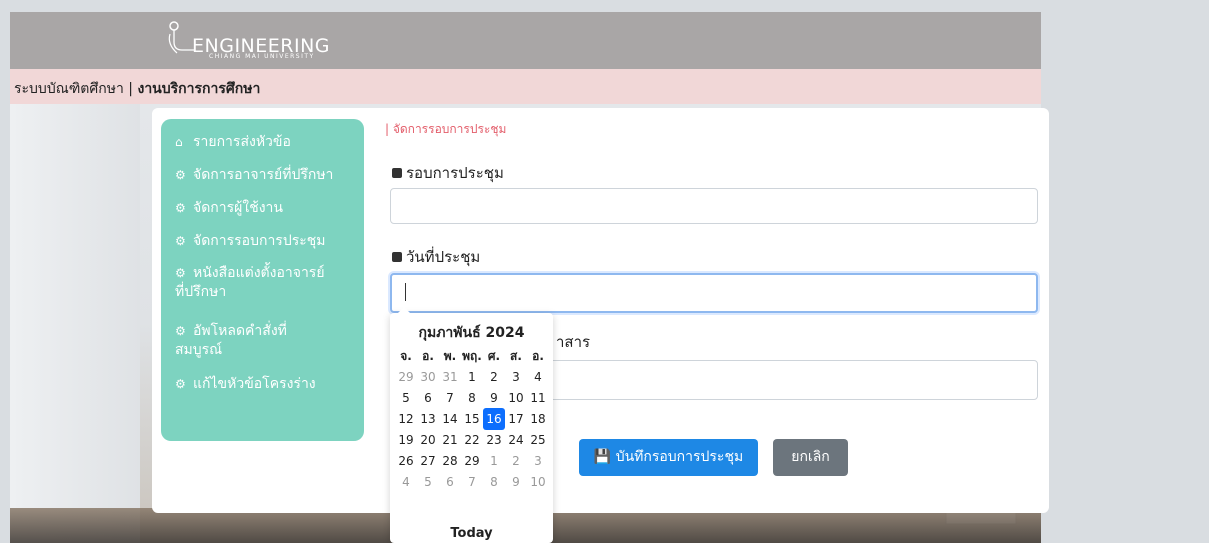  I want to click on week-row: 5 6 7 8 9 10 11, so click(473, 398).